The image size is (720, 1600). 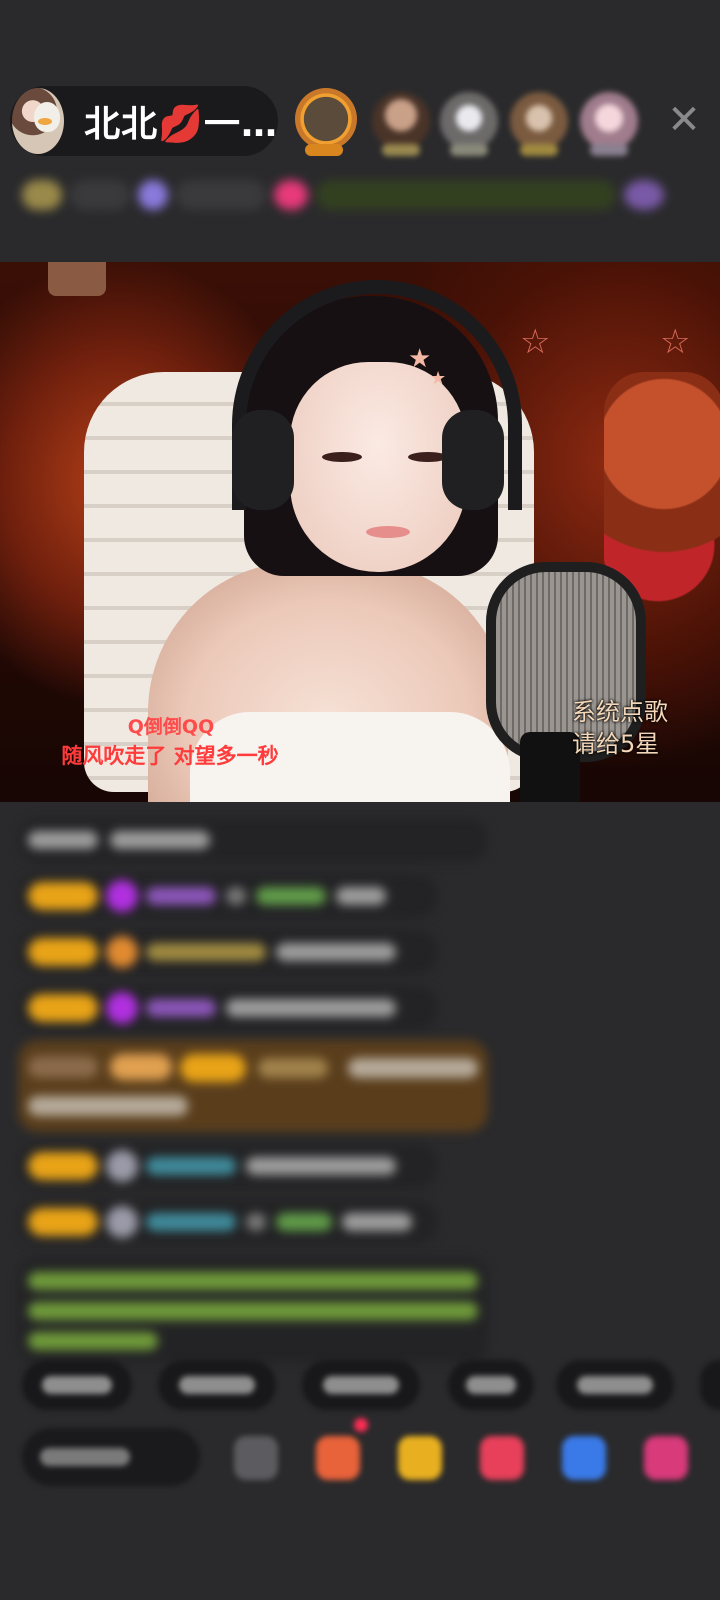 What do you see at coordinates (550, 767) in the screenshot?
I see `microphone-stand` at bounding box center [550, 767].